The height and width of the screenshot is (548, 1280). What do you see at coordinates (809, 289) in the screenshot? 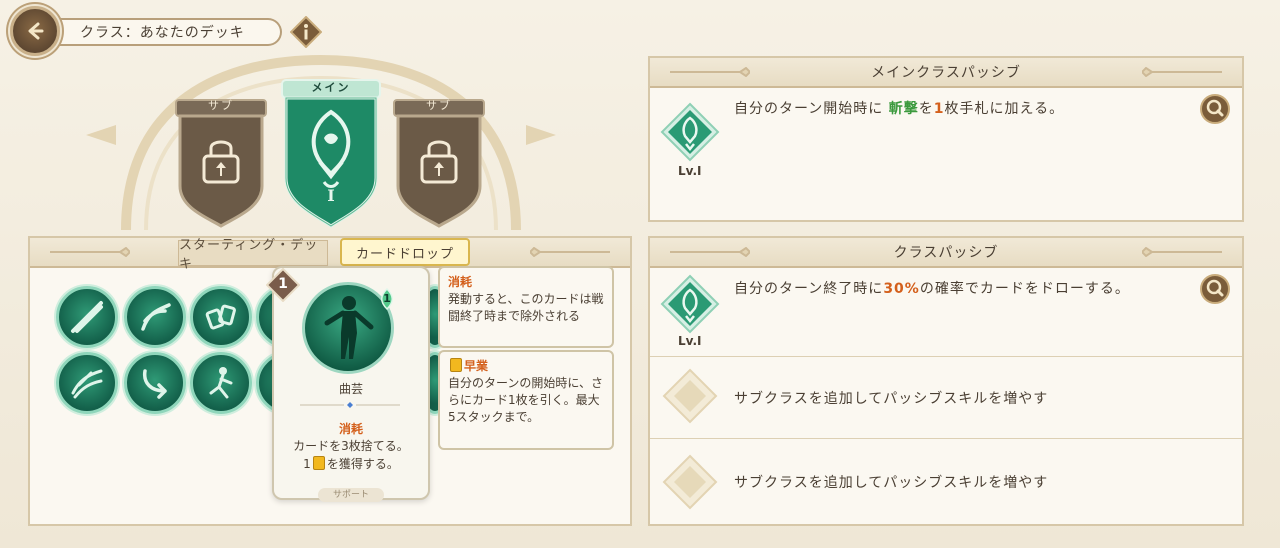
I see `class-passive-text-pre: 自分のターン終了時に` at bounding box center [809, 289].